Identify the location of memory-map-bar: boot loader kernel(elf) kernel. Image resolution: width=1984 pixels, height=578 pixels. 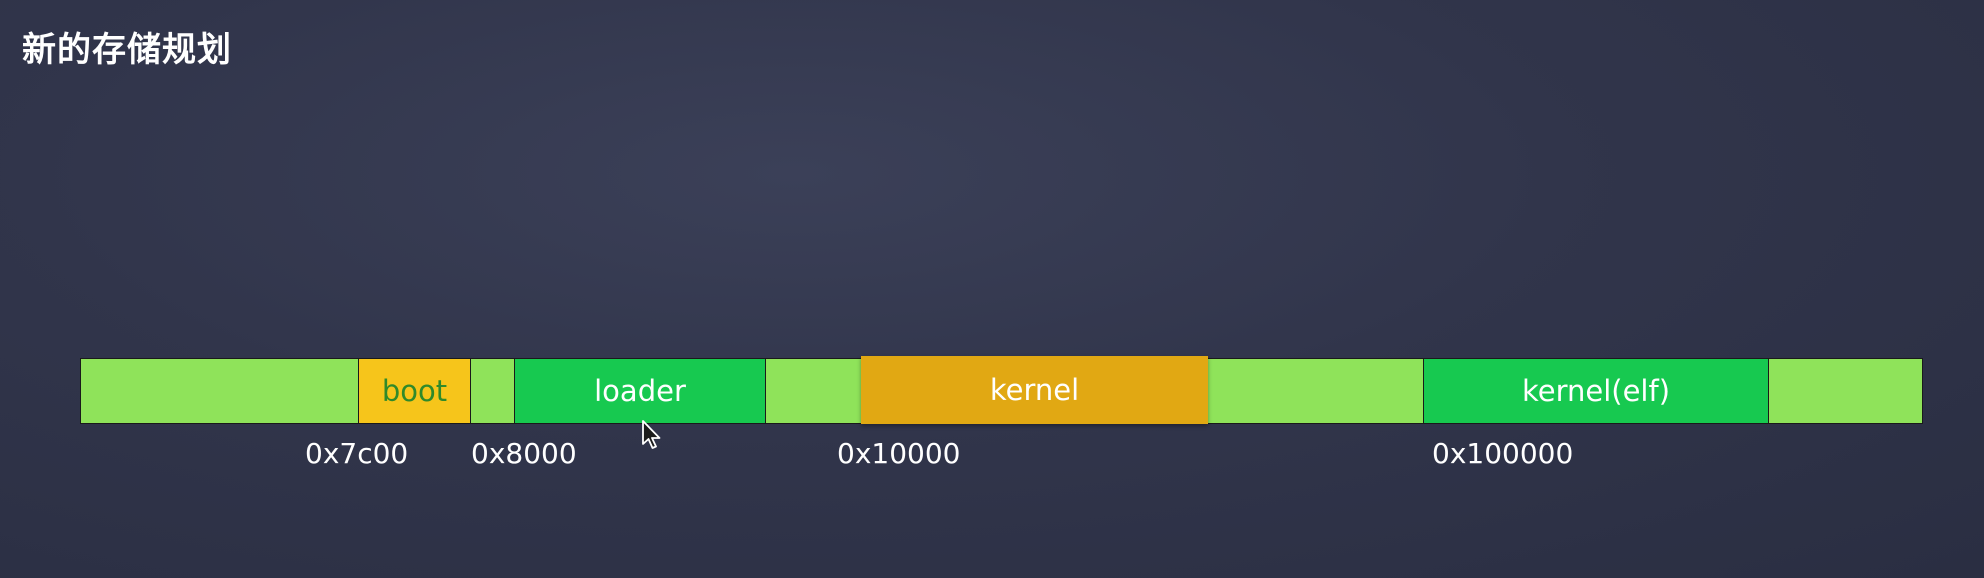
(1001, 390).